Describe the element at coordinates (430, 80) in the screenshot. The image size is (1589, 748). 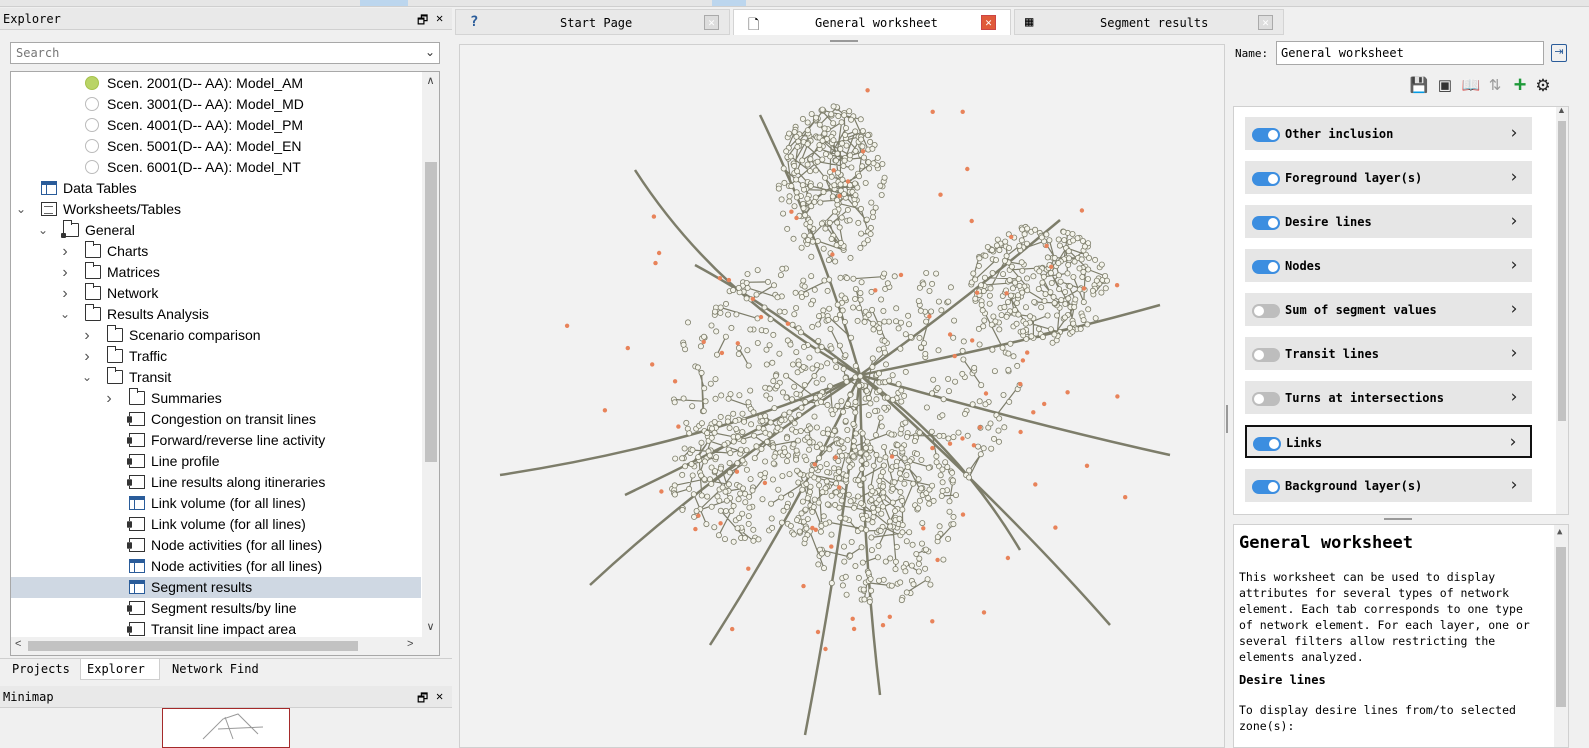
I see `scroll-up-icon: ∧` at that location.